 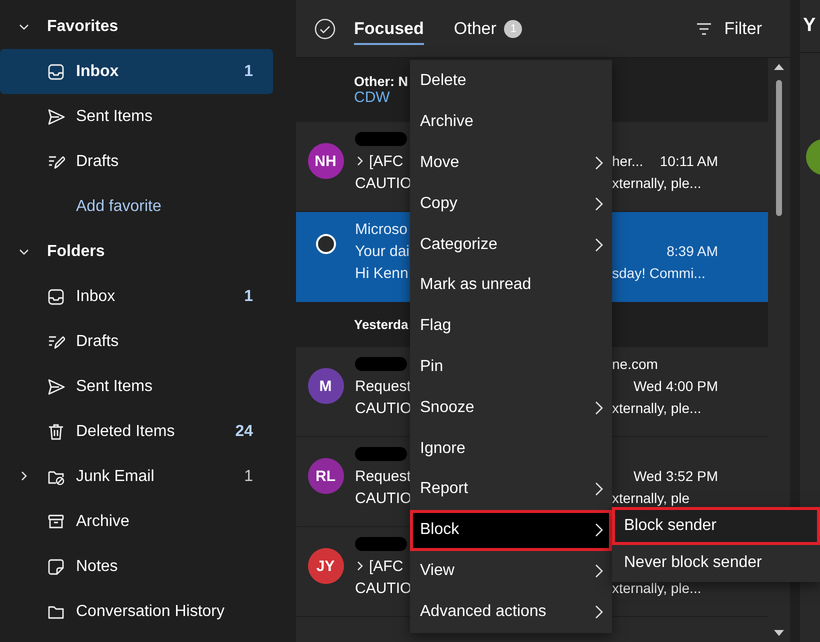 I want to click on reading-pane-title: Y, so click(x=809, y=26).